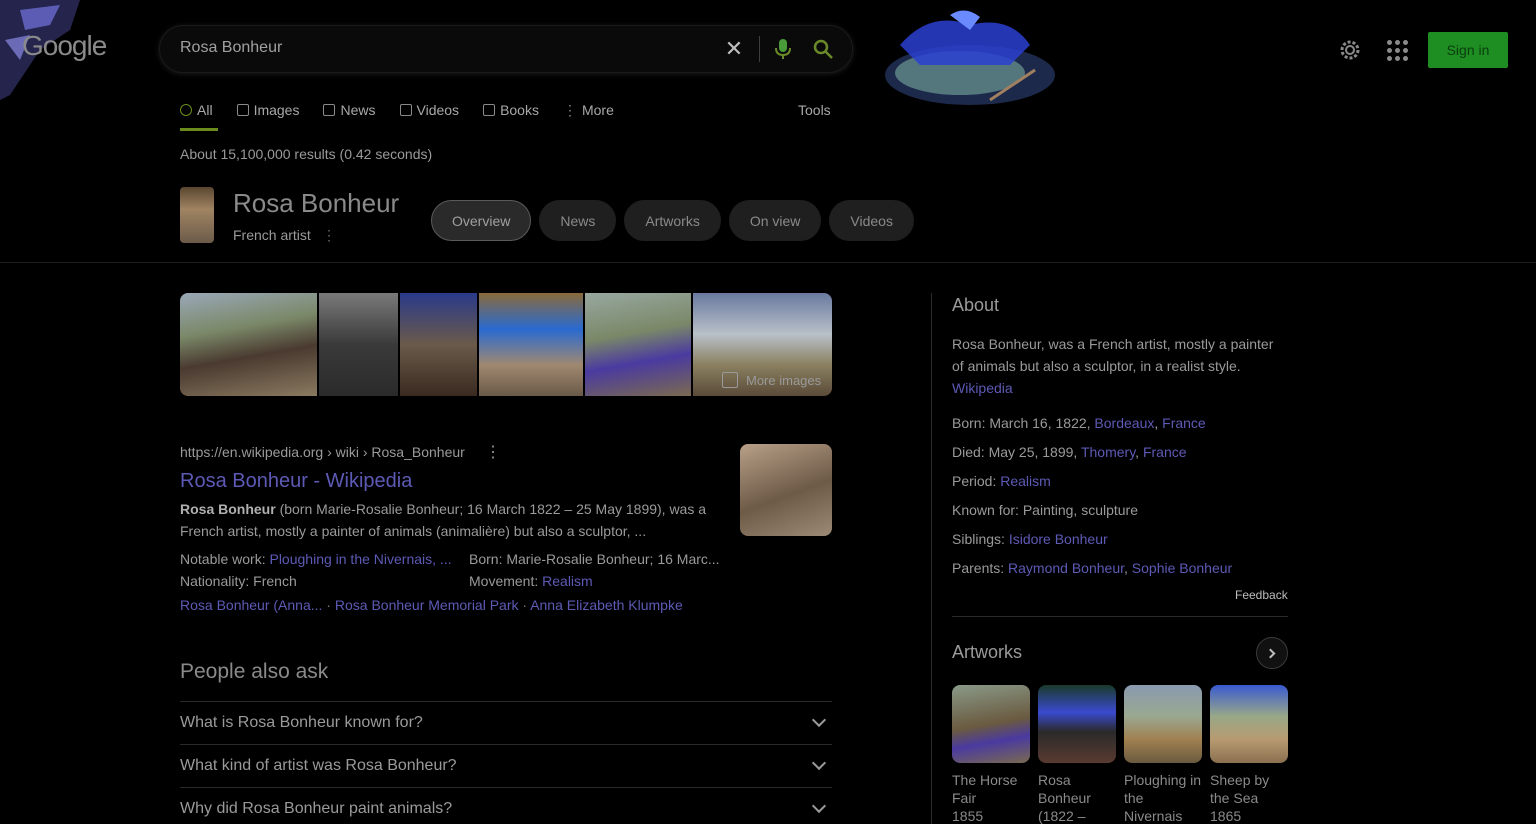 The height and width of the screenshot is (824, 1536). Describe the element at coordinates (506, 765) in the screenshot. I see `paa-question: What kind of artist was Rosa Bonheur?` at that location.